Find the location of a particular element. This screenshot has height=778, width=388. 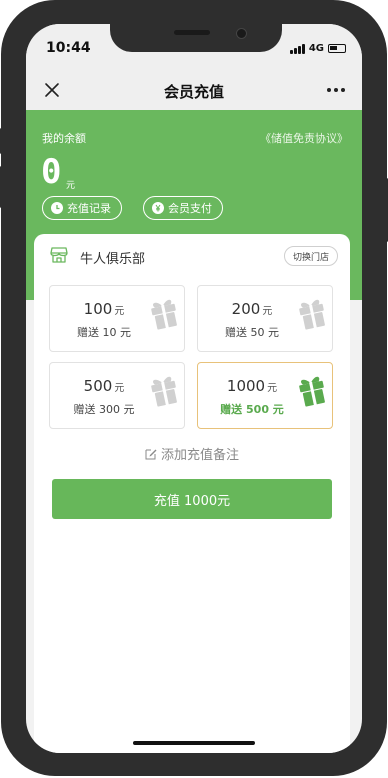

clock-icon is located at coordinates (57, 208).